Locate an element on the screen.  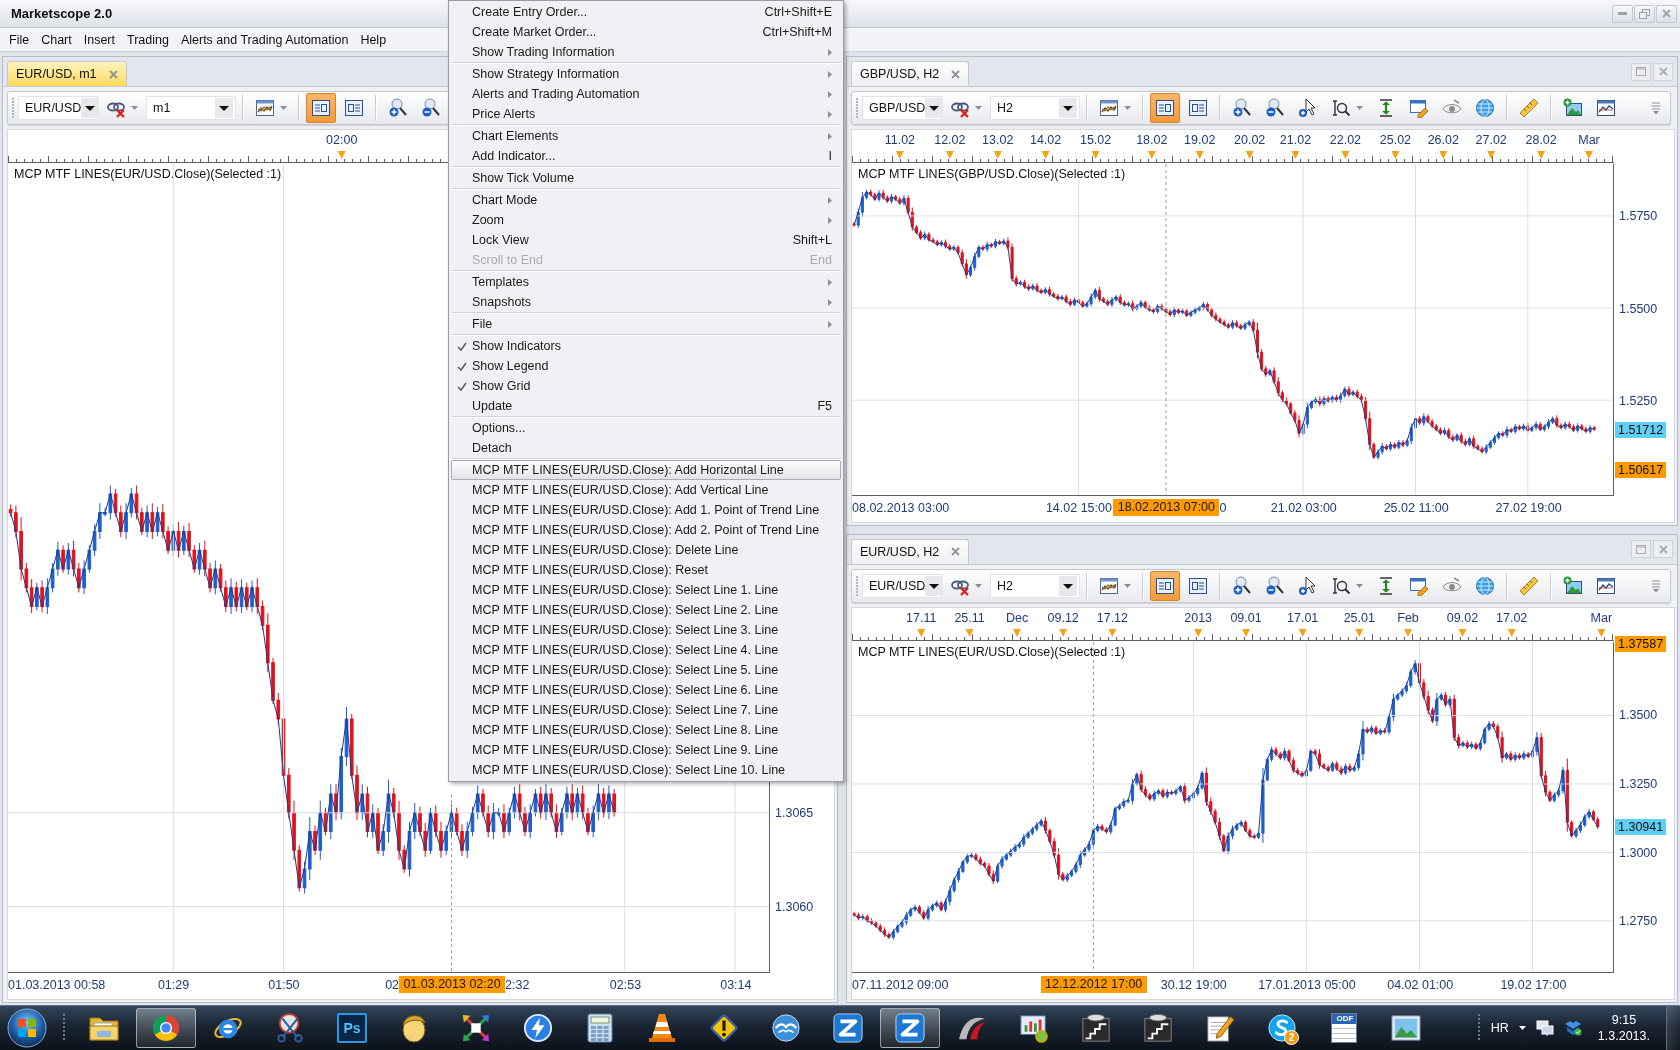
show-hidden-icons-button is located at coordinates (1522, 1028).